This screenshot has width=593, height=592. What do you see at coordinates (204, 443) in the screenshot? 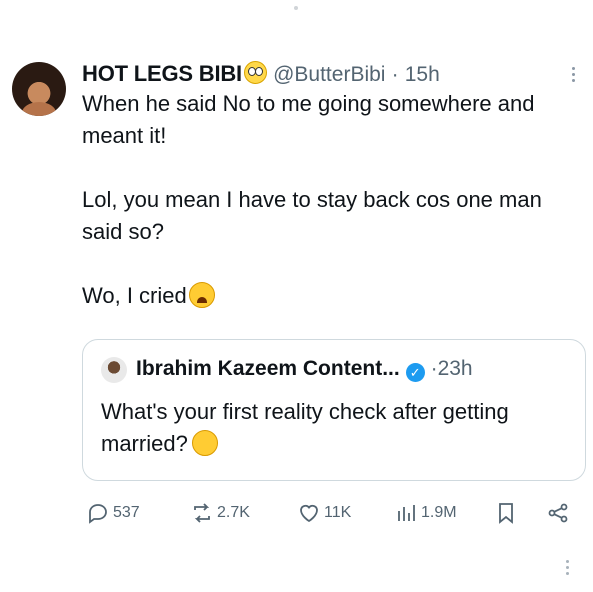
I see `thinking-face-icon` at bounding box center [204, 443].